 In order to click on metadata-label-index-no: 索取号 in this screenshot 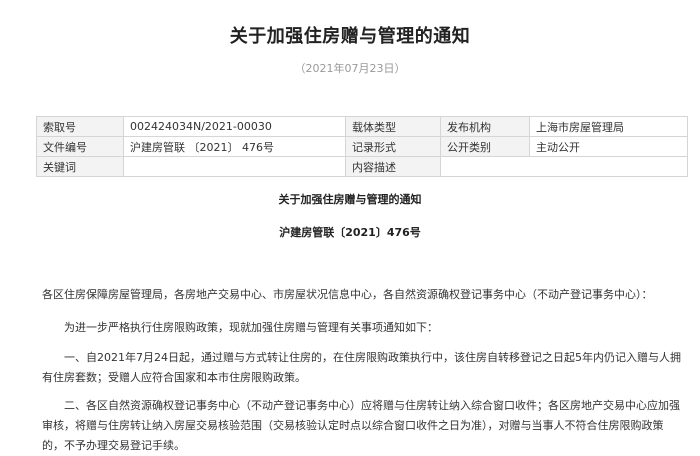, I will do `click(80, 126)`.